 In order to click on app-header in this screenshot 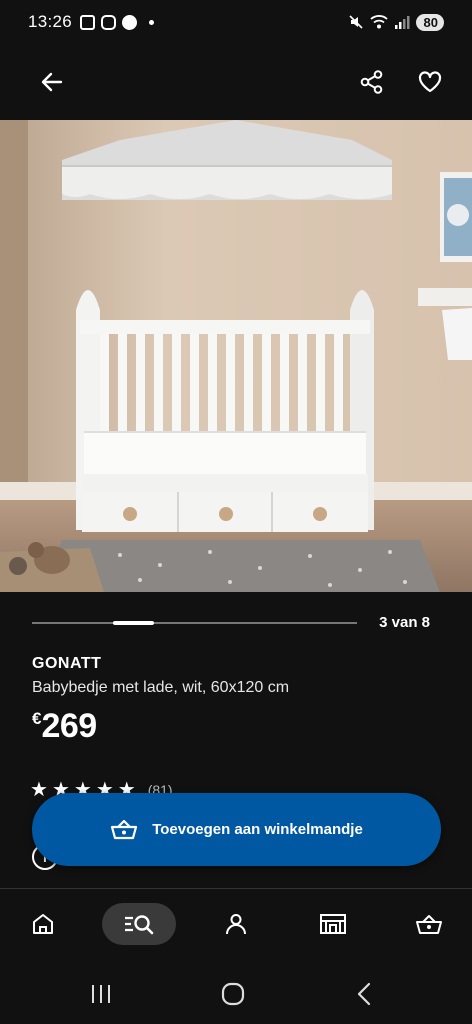, I will do `click(236, 82)`.